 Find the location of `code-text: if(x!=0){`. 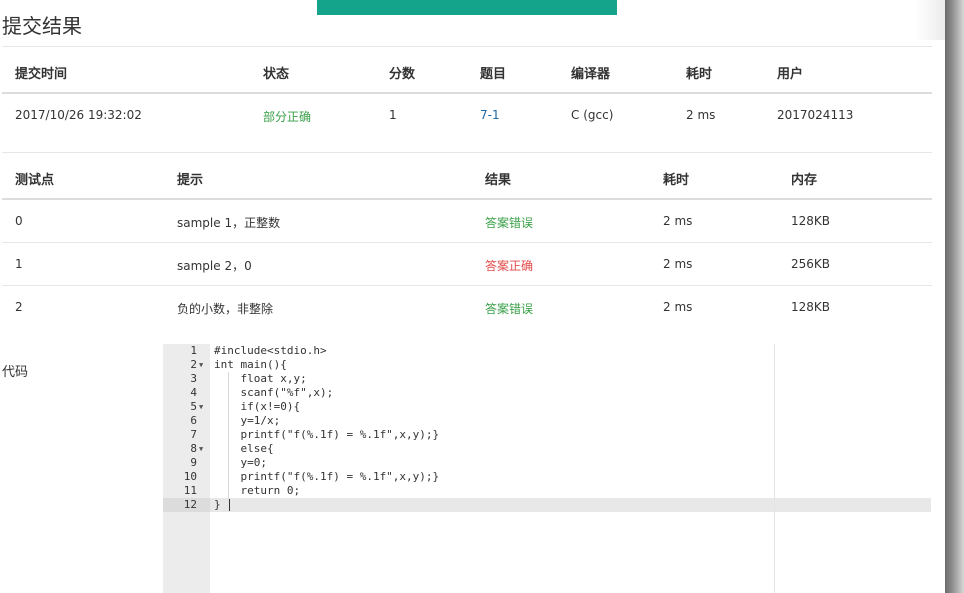

code-text: if(x!=0){ is located at coordinates (257, 406).